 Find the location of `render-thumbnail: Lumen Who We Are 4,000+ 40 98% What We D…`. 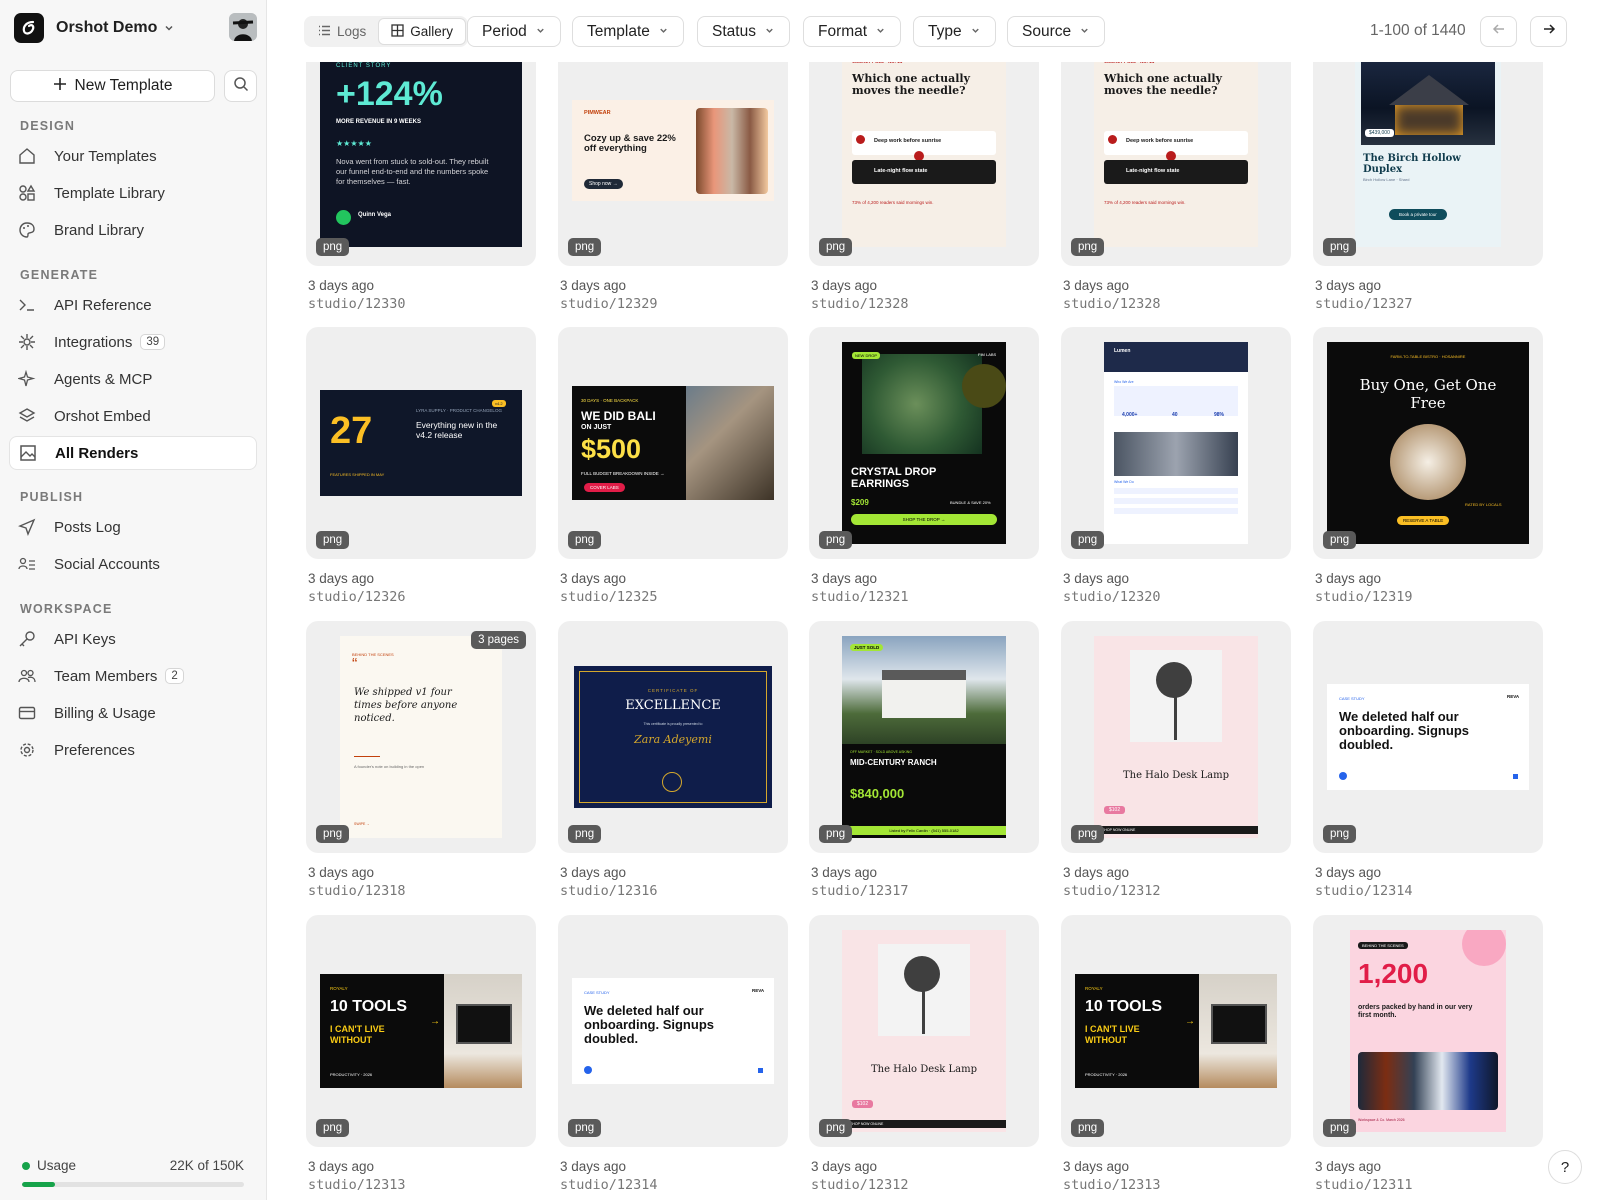

render-thumbnail: Lumen Who We Are 4,000+ 40 98% What We D… is located at coordinates (1176, 443).